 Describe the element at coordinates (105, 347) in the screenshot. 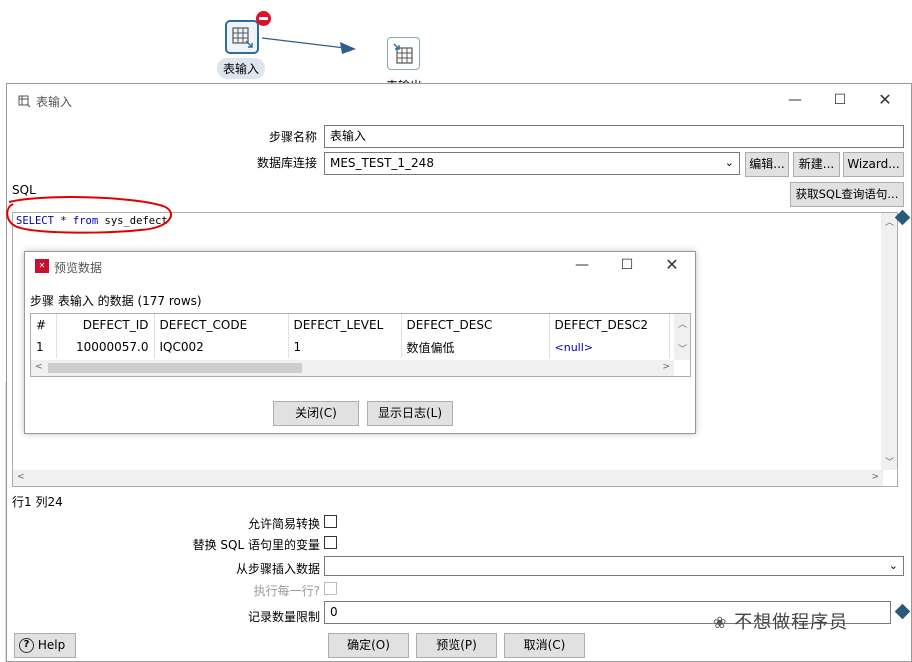

I see `table-cell: 10000057.0` at that location.